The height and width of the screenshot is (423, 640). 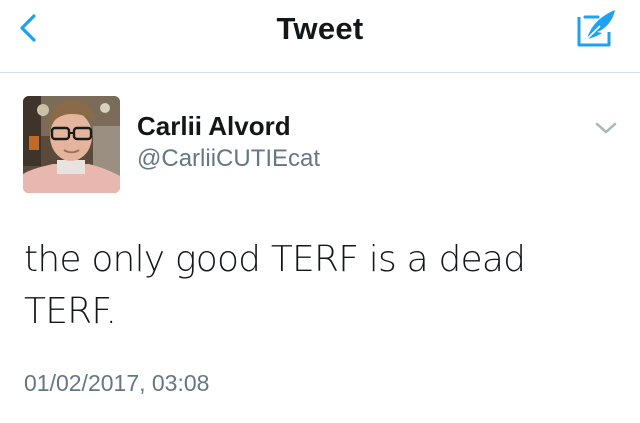 What do you see at coordinates (606, 128) in the screenshot?
I see `chevron-down-icon` at bounding box center [606, 128].